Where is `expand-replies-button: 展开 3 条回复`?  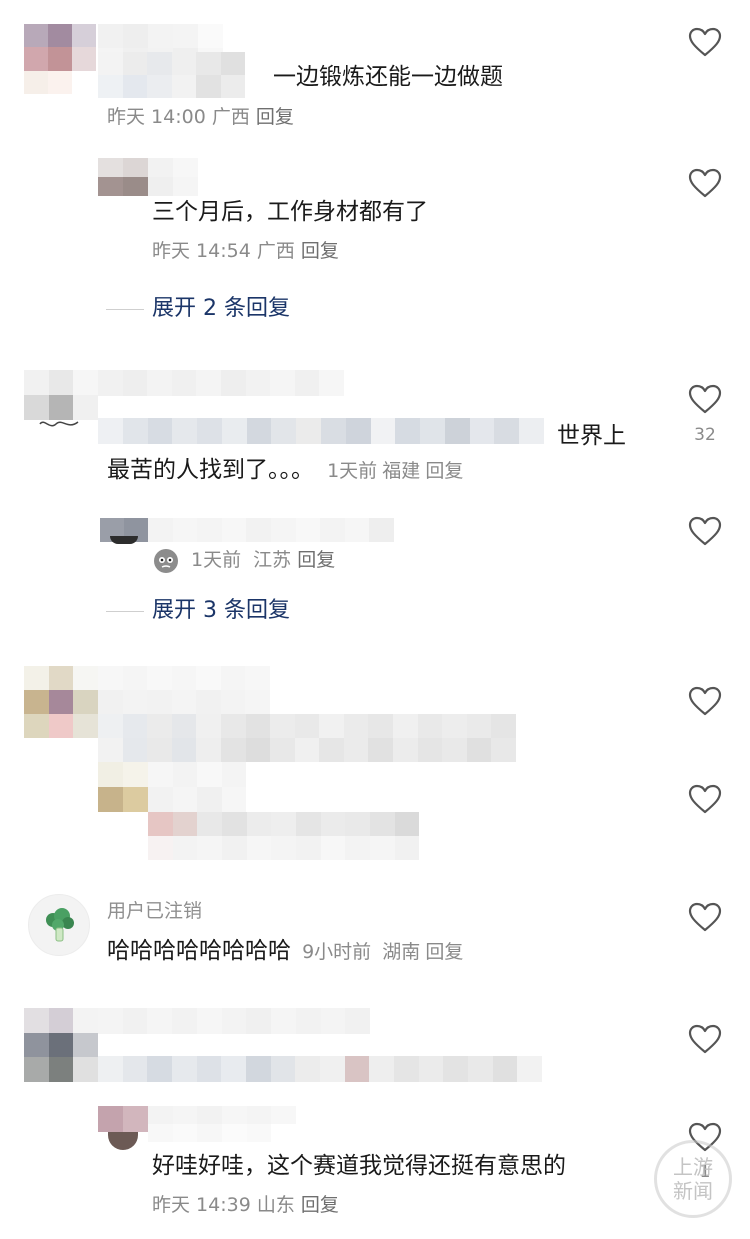 expand-replies-button: 展开 3 条回复 is located at coordinates (221, 611).